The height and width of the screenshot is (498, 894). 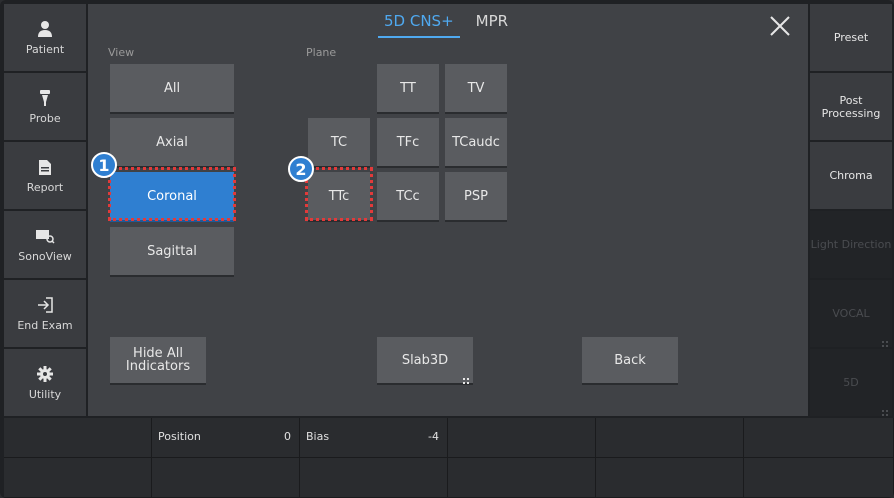 I want to click on vocal-label: VOCAL, so click(x=851, y=313).